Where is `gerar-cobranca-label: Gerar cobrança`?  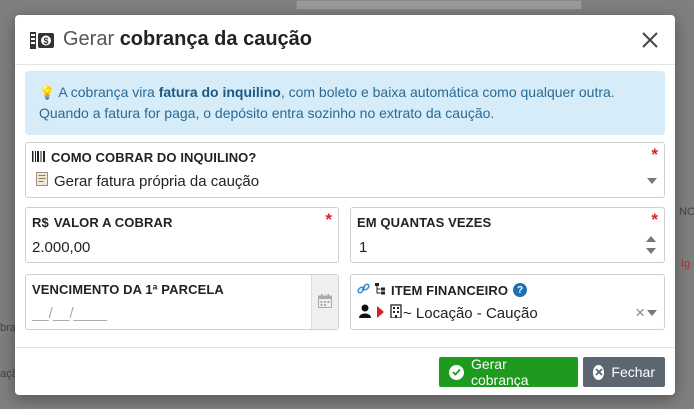 gerar-cobranca-label: Gerar cobrança is located at coordinates (499, 372).